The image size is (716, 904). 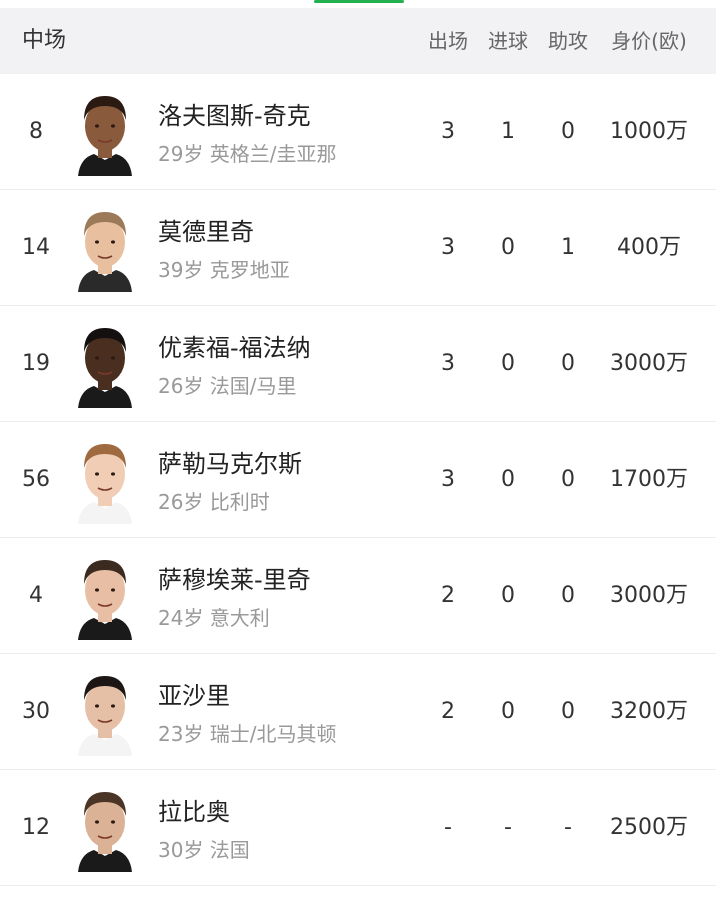 I want to click on player-row: 12 拉比奥 30岁 法国 - - - 2500万, so click(x=358, y=828).